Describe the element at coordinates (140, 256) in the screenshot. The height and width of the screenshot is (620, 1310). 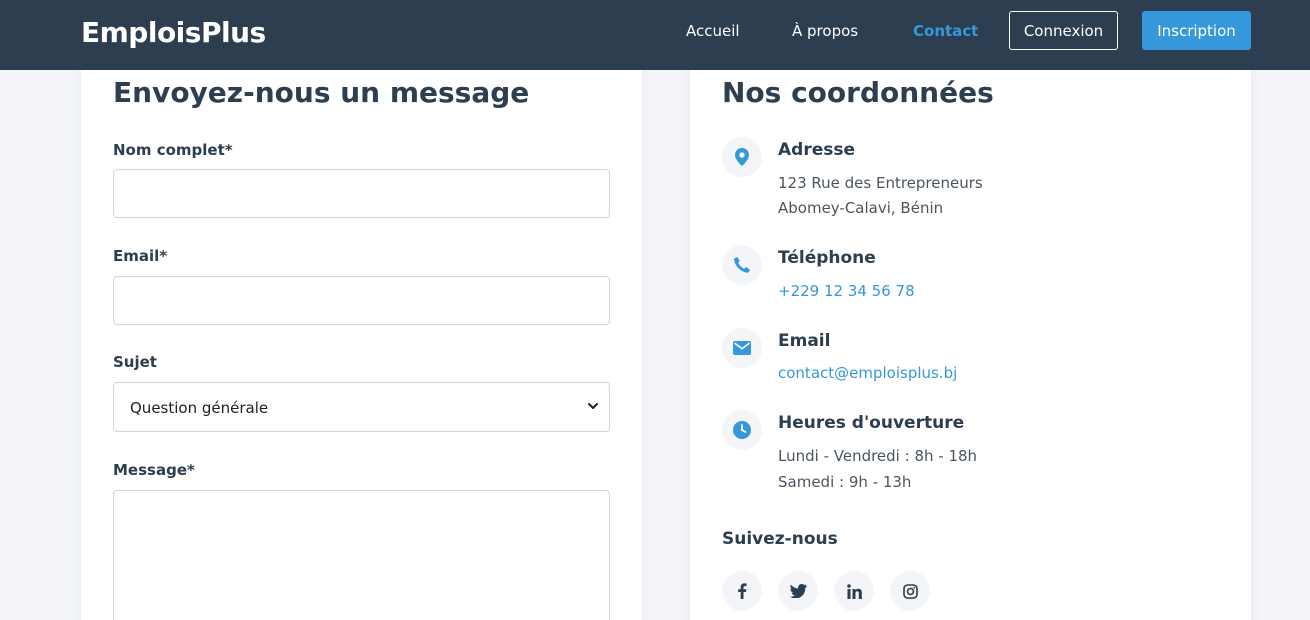
I see `email-label: Email*` at that location.